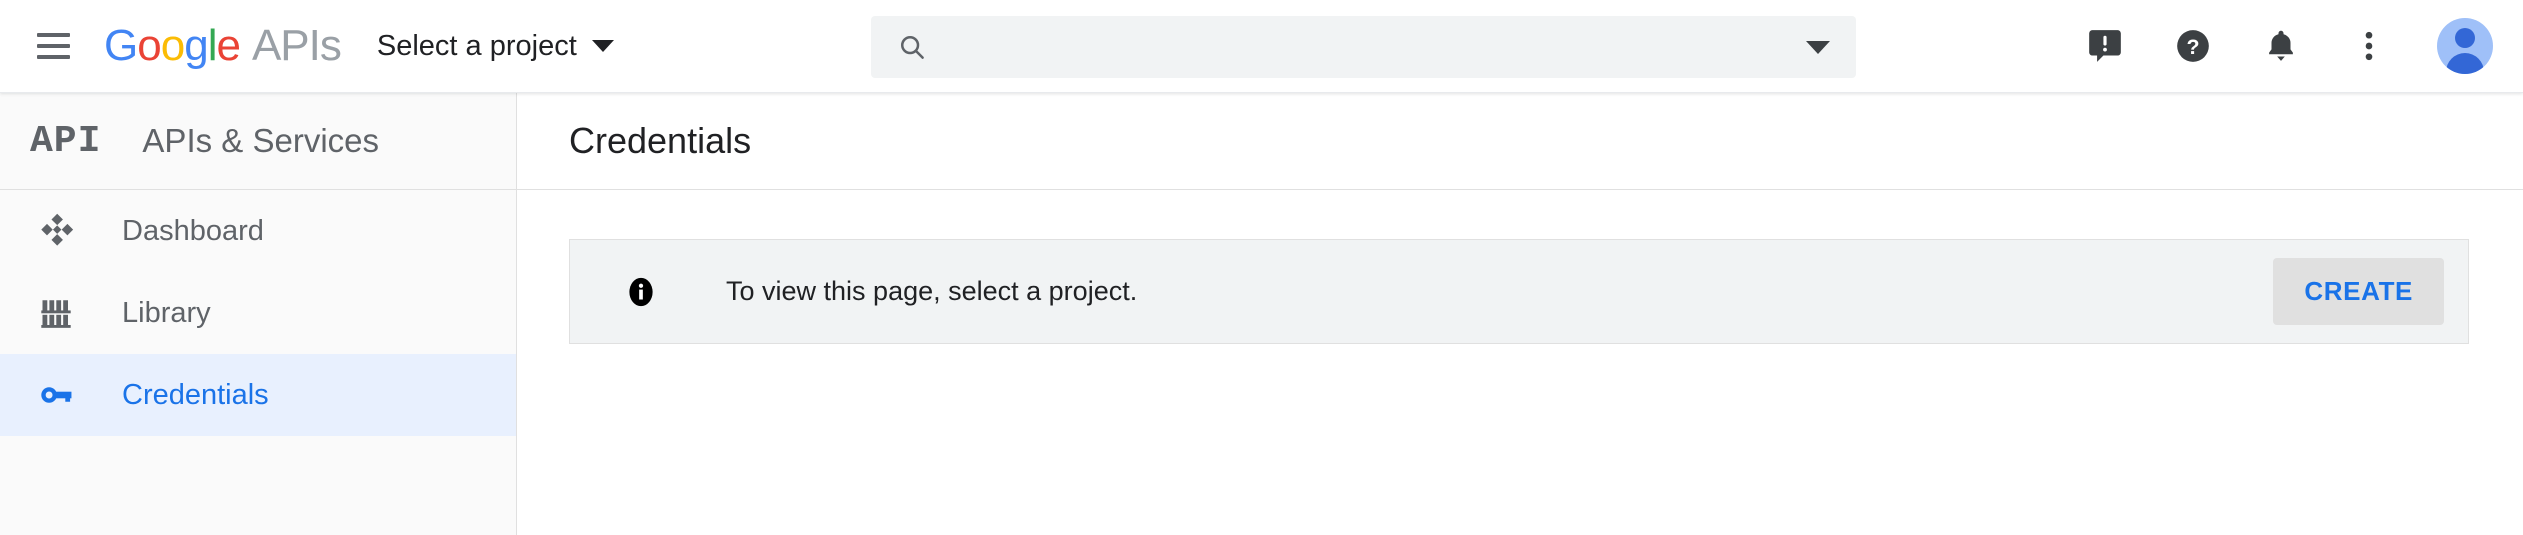 This screenshot has height=535, width=2523. Describe the element at coordinates (193, 230) in the screenshot. I see `sidebar-item-label: Dashboard` at that location.